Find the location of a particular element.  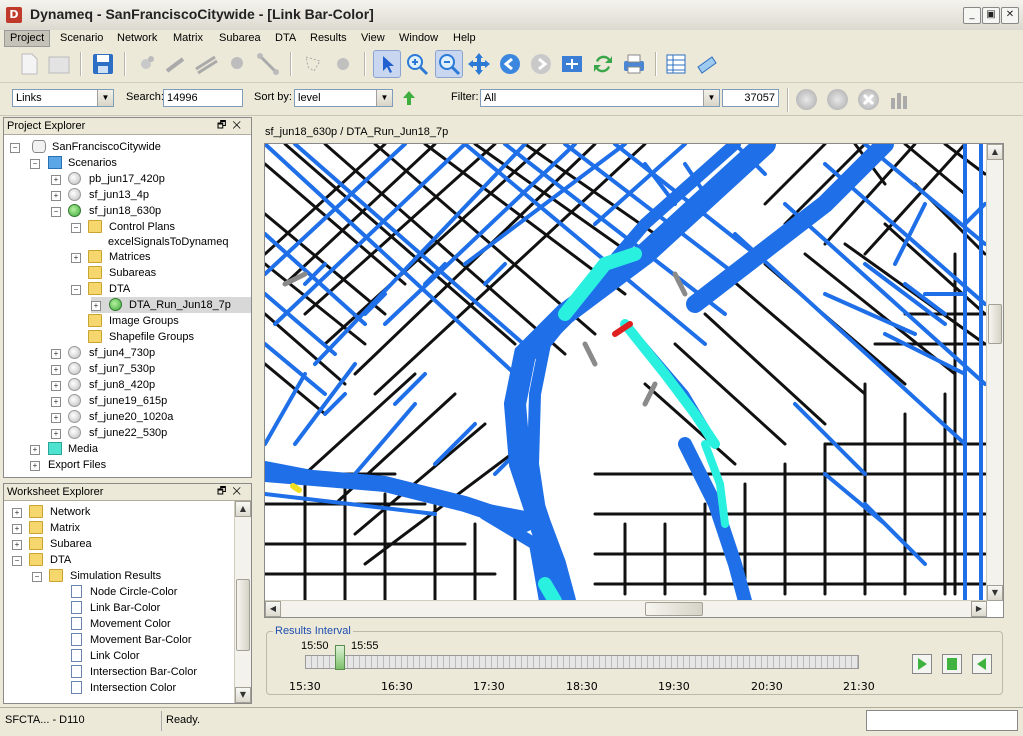

media-icon is located at coordinates (55, 448).